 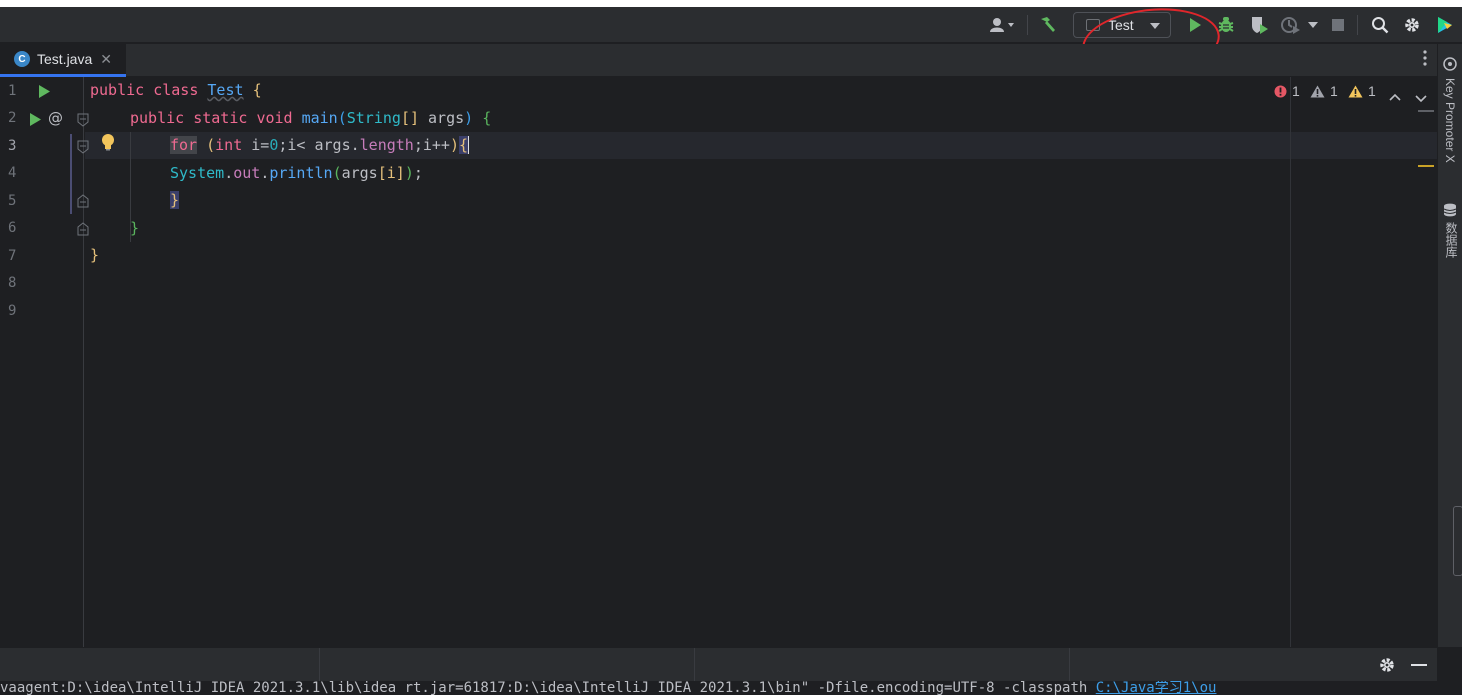 I want to click on user-icon, so click(x=1002, y=25).